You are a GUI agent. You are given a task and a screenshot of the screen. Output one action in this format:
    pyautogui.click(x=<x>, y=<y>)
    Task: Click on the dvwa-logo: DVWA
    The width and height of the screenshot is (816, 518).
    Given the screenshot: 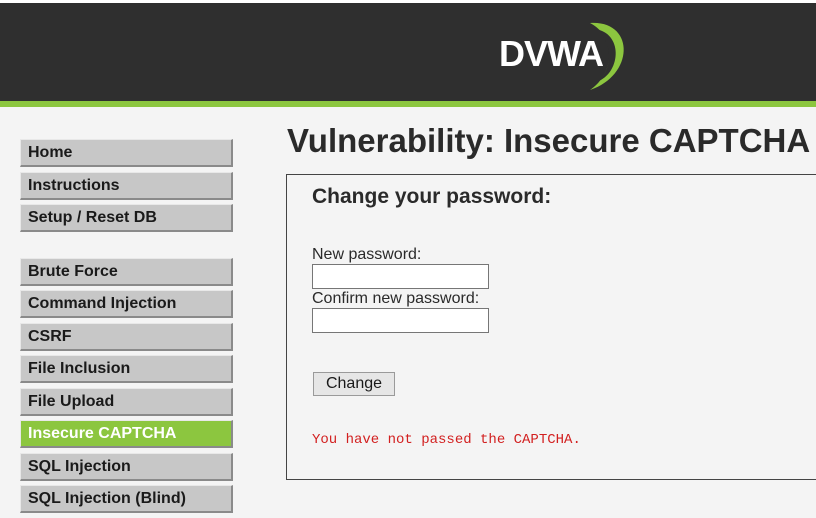 What is the action you would take?
    pyautogui.click(x=565, y=55)
    